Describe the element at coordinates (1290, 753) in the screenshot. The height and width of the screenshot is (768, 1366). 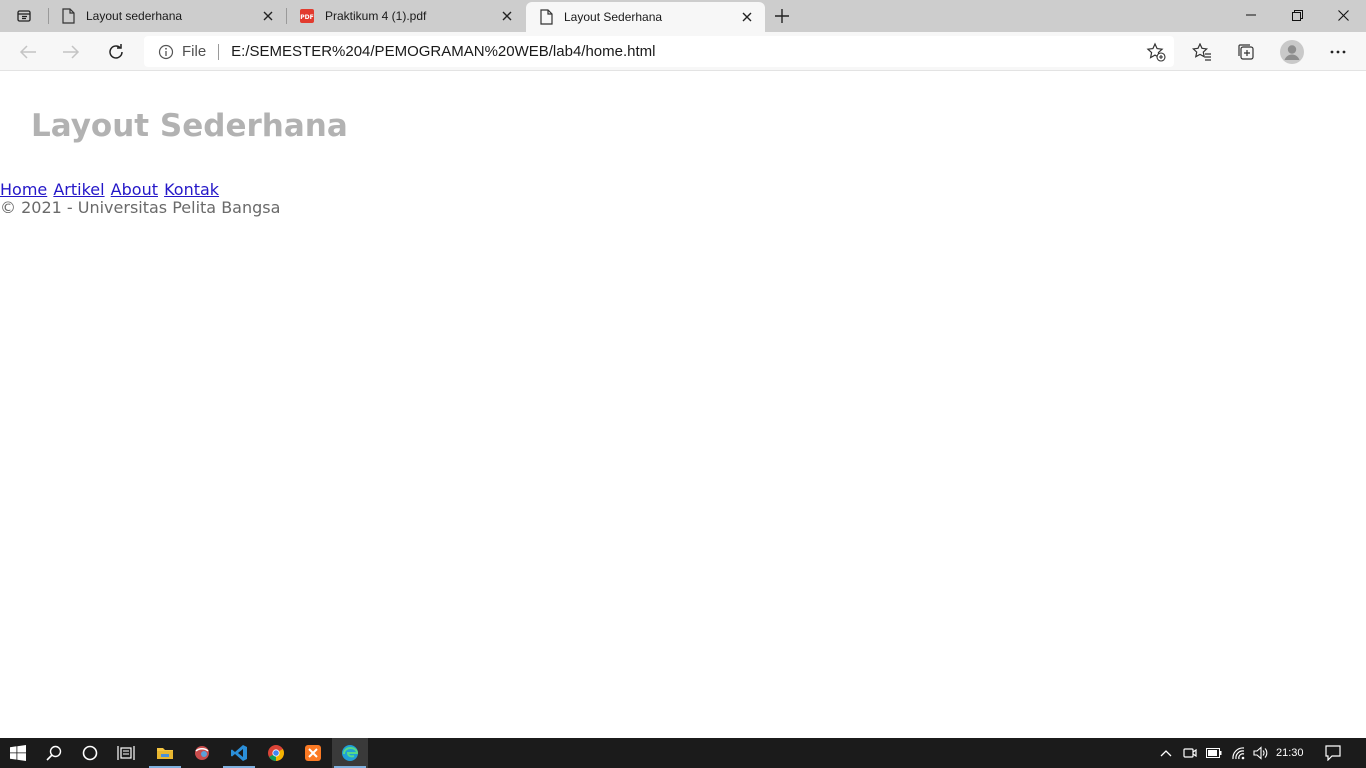
I see `taskbar-clock: 21:30` at that location.